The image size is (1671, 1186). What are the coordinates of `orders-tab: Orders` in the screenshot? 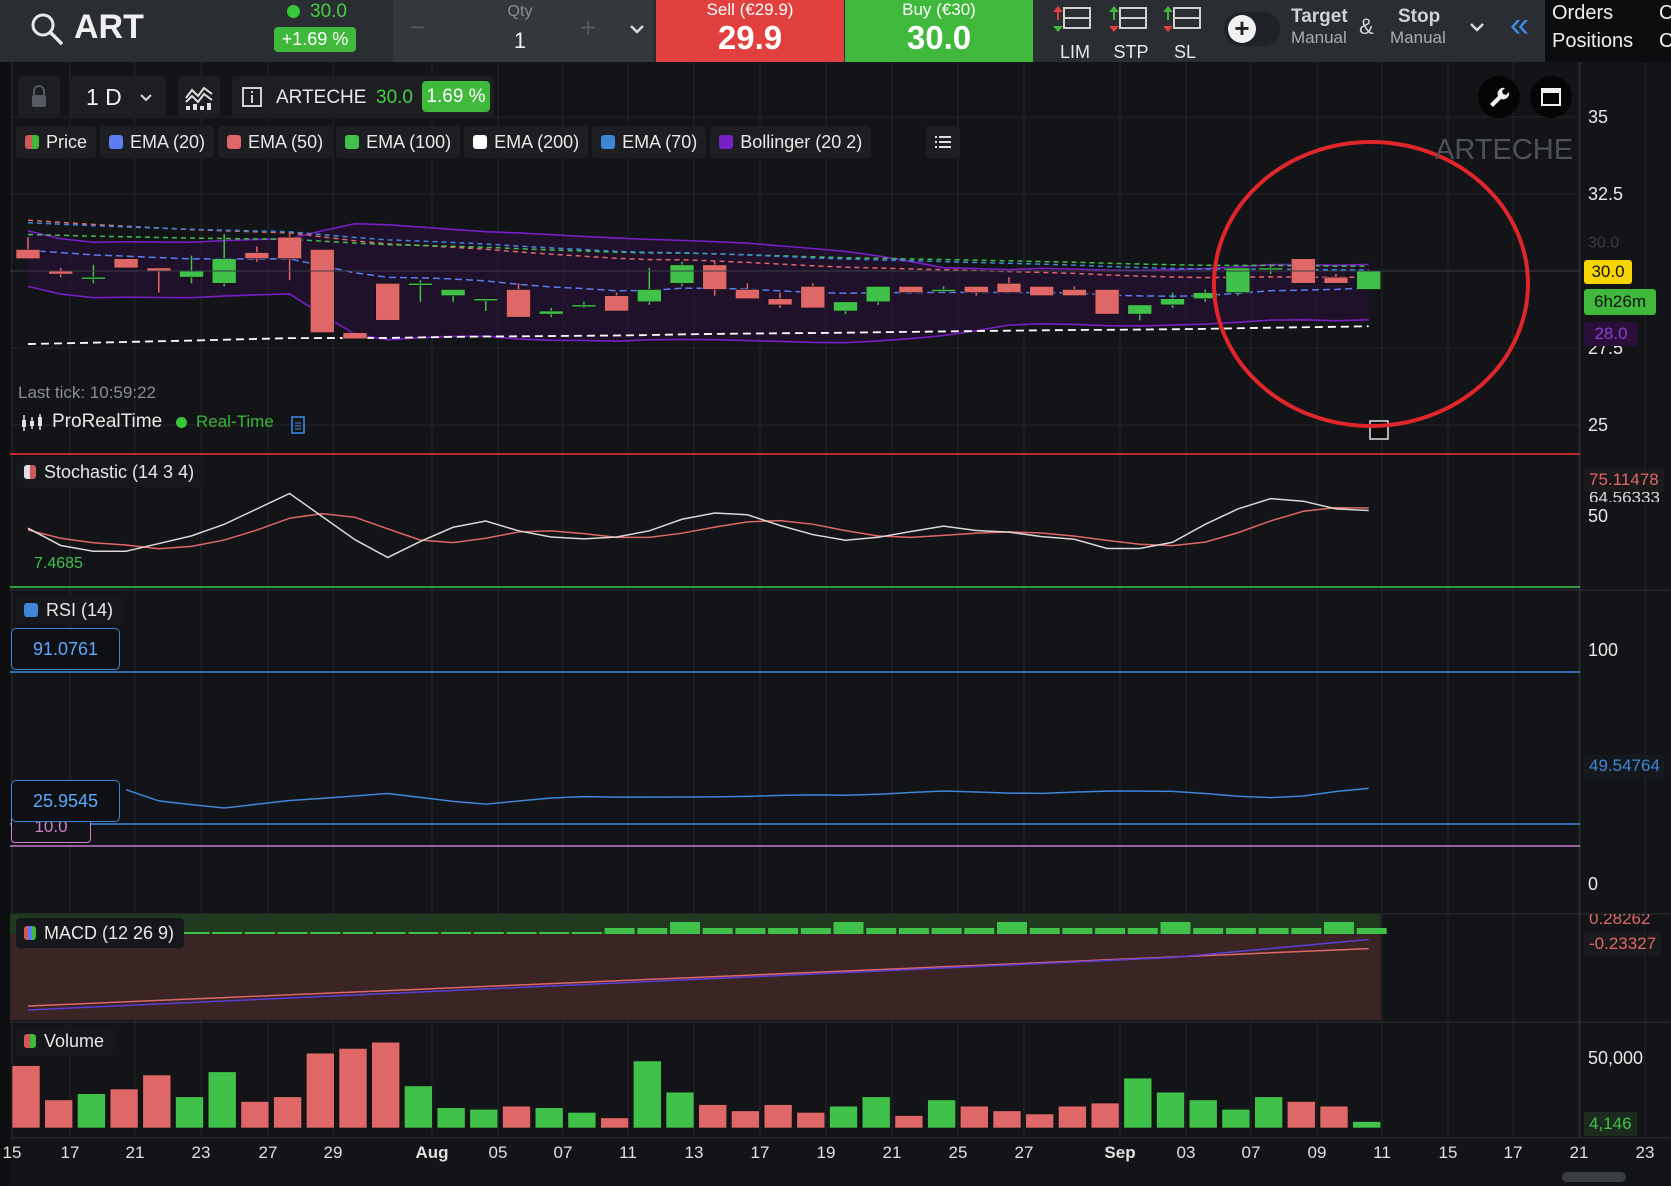 It's located at (1582, 13).